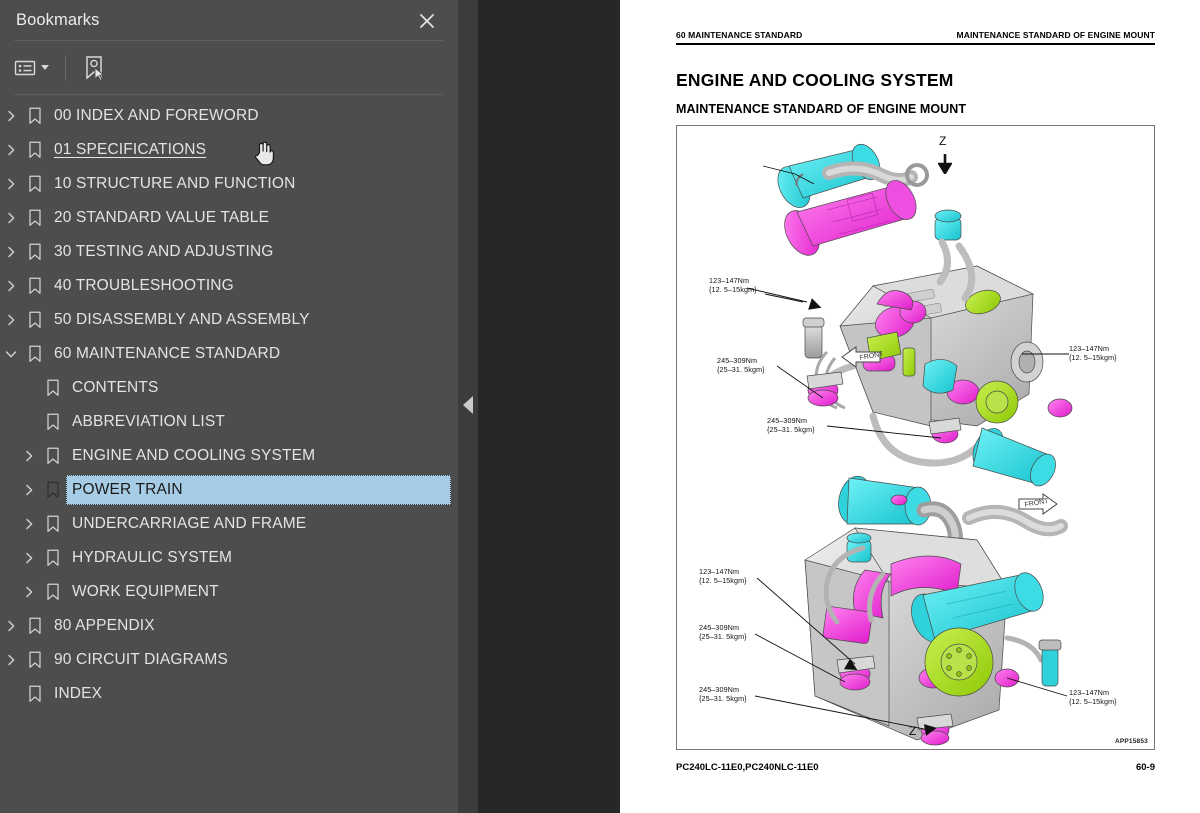 Image resolution: width=1200 pixels, height=813 pixels. I want to click on bookmark-item-80-appendix: 80 APPENDIX, so click(229, 626).